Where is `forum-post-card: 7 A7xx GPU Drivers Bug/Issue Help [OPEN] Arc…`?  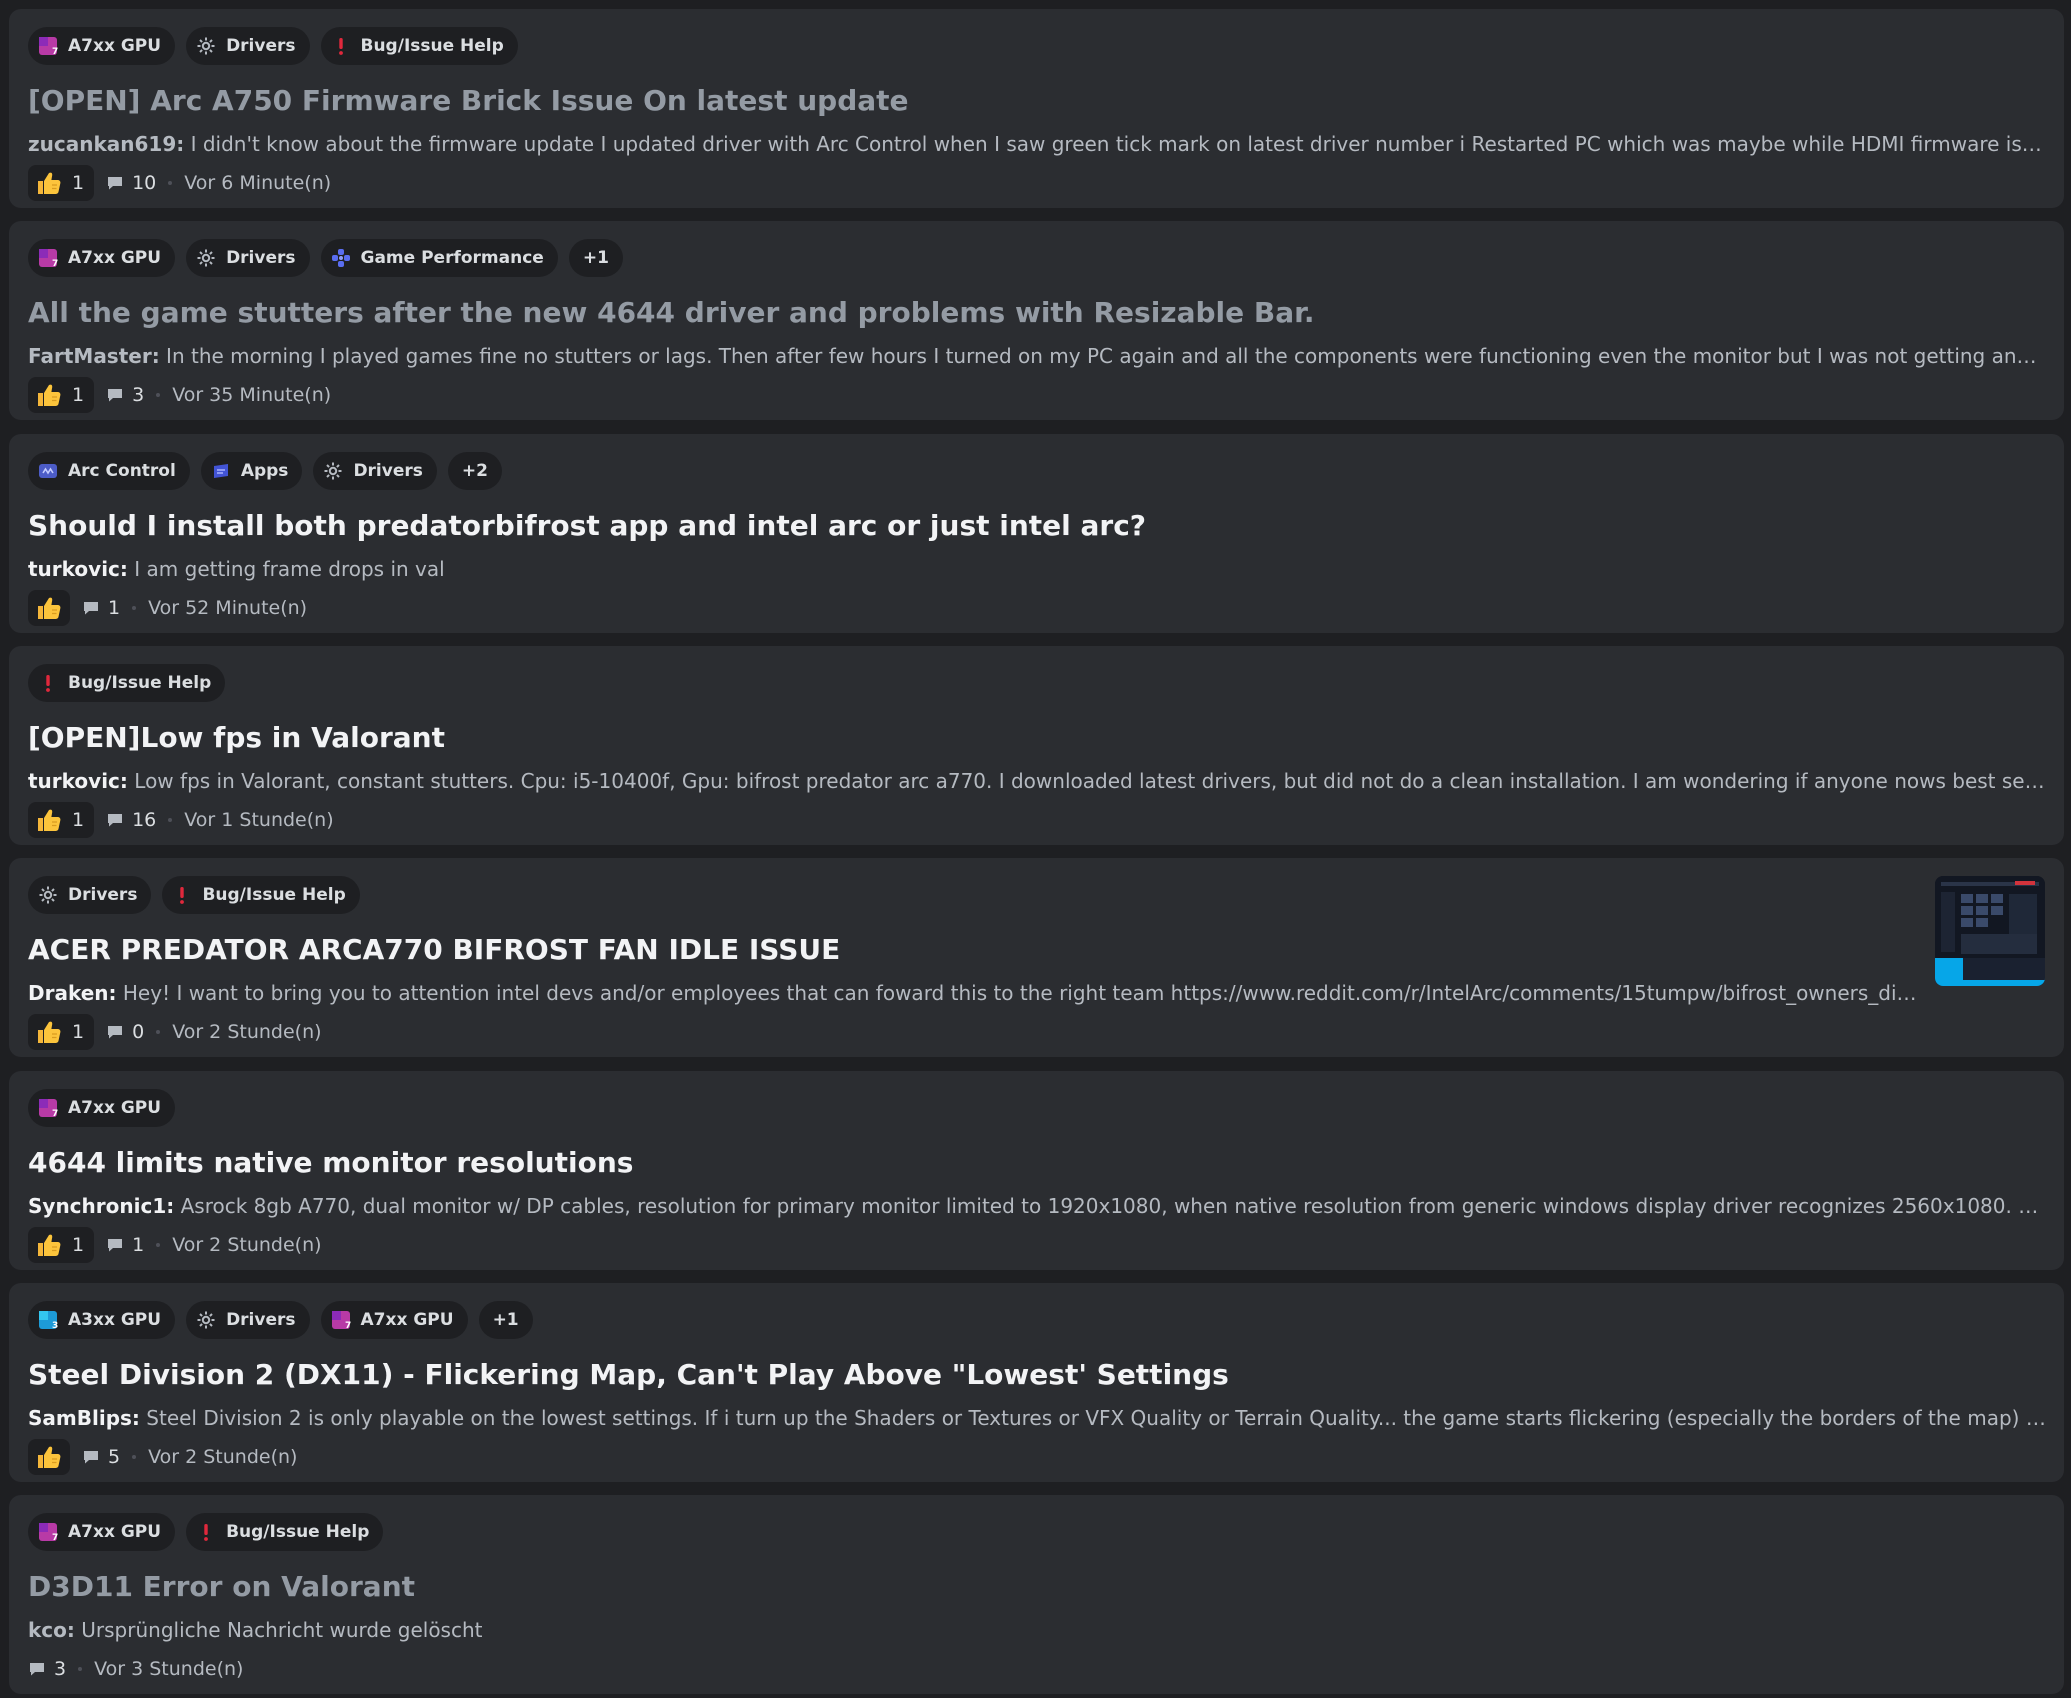 forum-post-card: 7 A7xx GPU Drivers Bug/Issue Help [OPEN] Arc… is located at coordinates (1036, 108).